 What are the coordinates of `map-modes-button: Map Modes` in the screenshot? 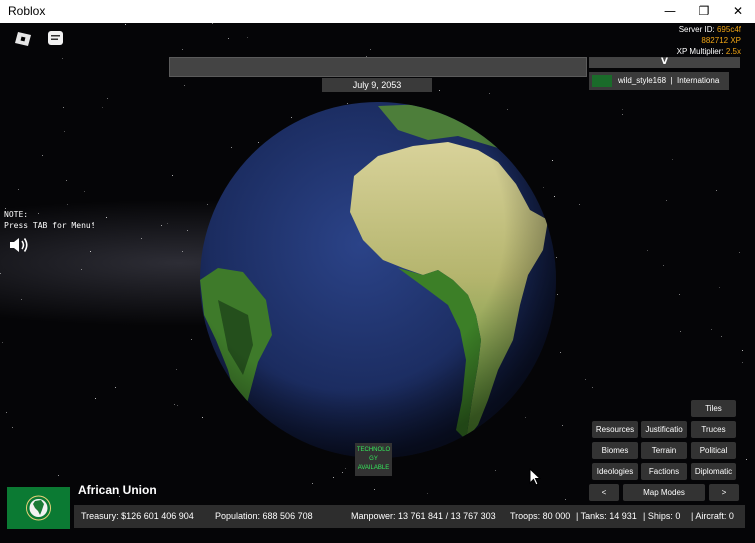 It's located at (664, 492).